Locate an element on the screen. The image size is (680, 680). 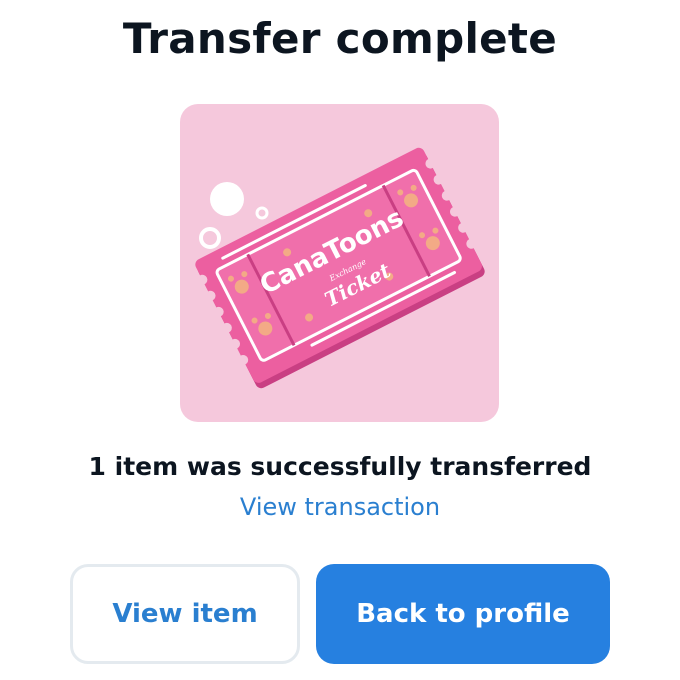
view-transaction-link: View transaction is located at coordinates (340, 507).